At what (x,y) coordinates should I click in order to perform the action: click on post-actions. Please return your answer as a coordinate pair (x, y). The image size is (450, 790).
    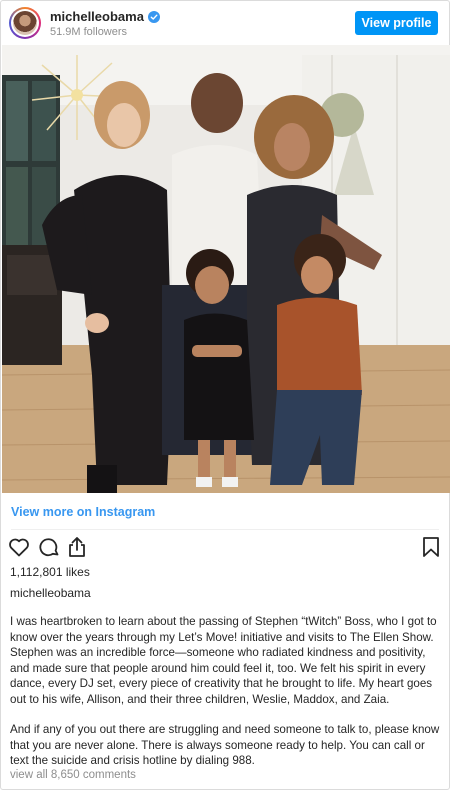
    Looking at the image, I should click on (225, 548).